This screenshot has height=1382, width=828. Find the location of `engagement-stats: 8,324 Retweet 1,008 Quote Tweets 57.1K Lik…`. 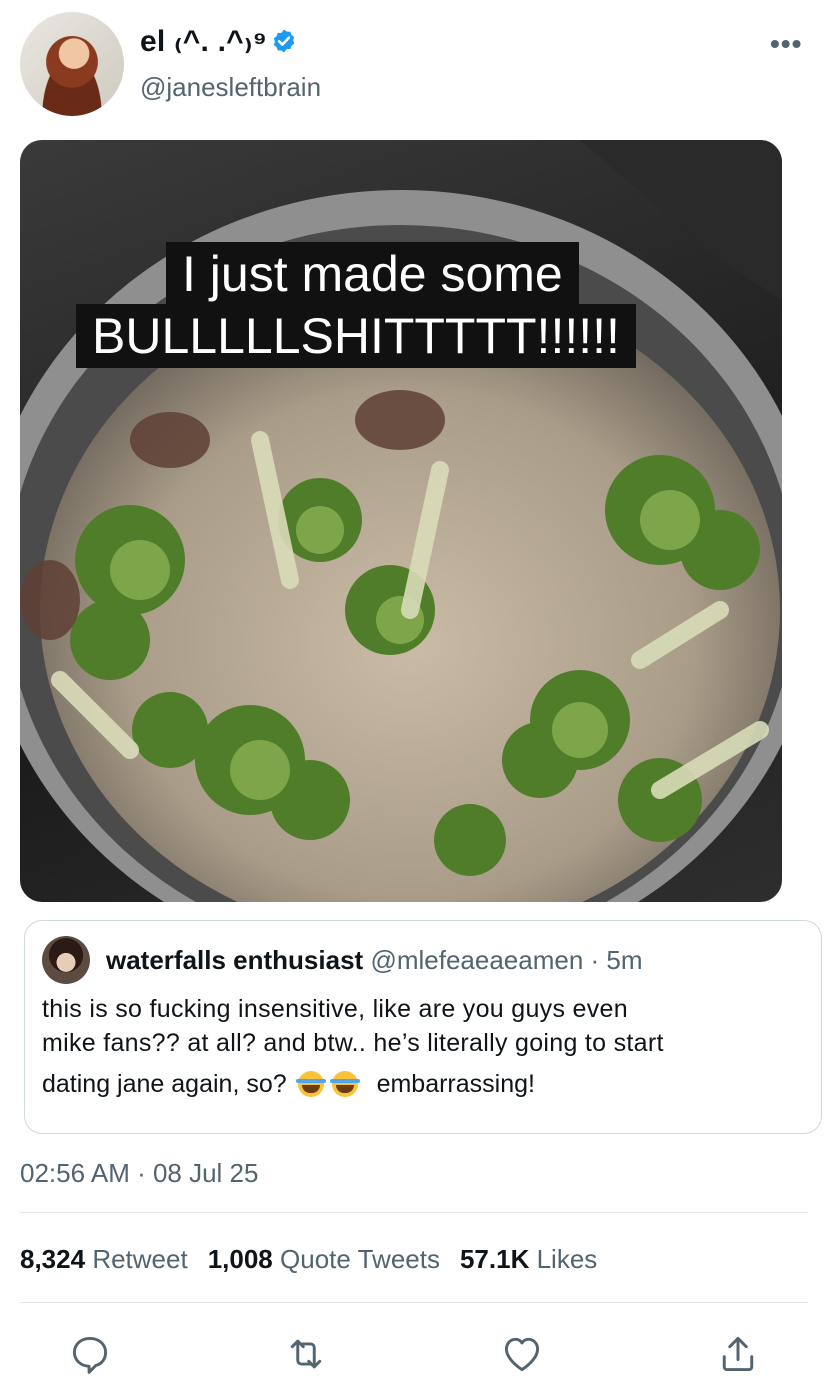

engagement-stats: 8,324 Retweet 1,008 Quote Tweets 57.1K Lik… is located at coordinates (318, 1259).